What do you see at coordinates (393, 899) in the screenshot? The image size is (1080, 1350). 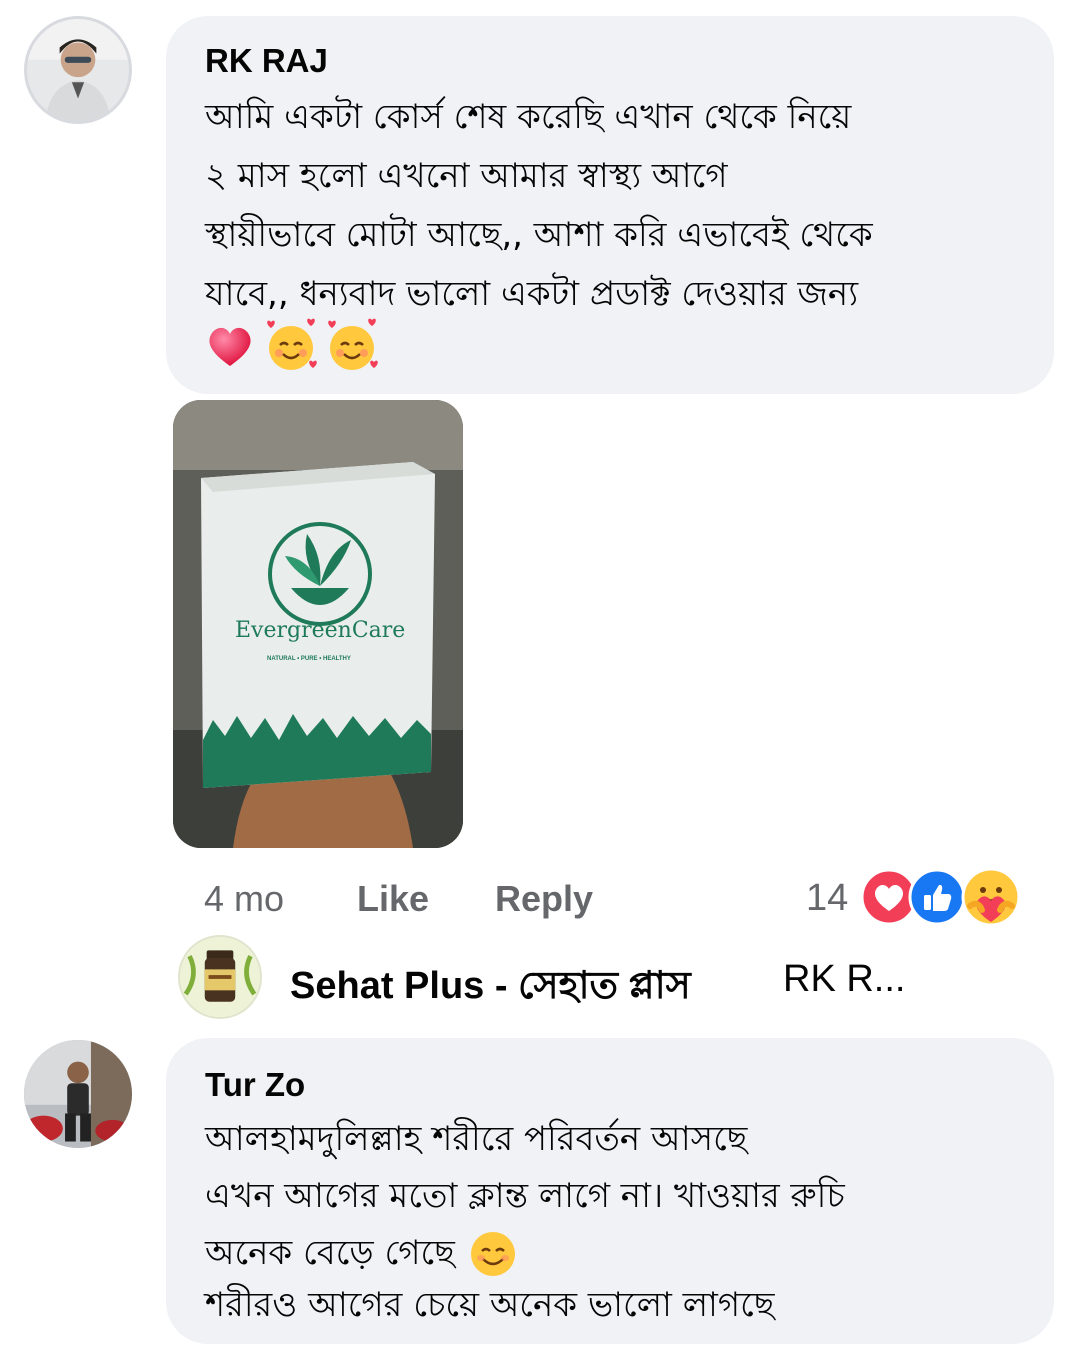 I see `like-button: Like` at bounding box center [393, 899].